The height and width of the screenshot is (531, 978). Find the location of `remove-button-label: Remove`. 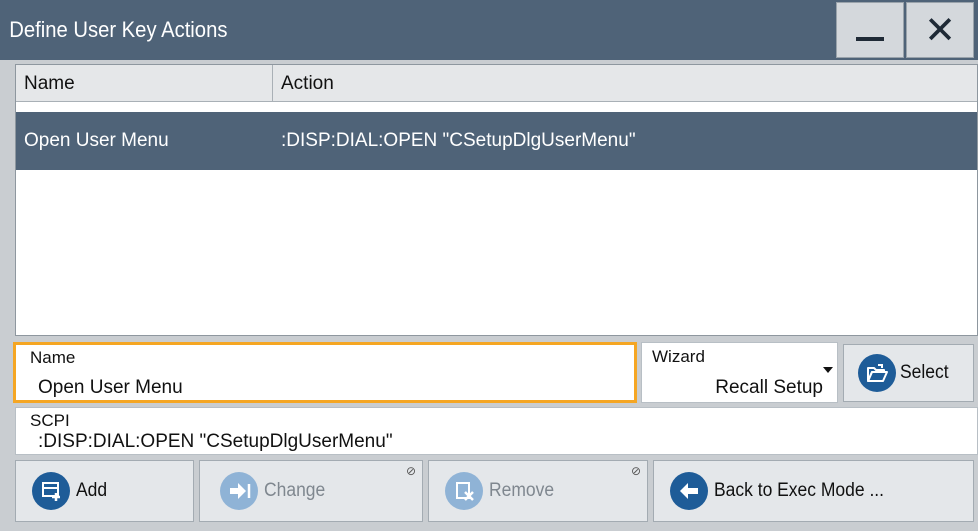

remove-button-label: Remove is located at coordinates (522, 490).